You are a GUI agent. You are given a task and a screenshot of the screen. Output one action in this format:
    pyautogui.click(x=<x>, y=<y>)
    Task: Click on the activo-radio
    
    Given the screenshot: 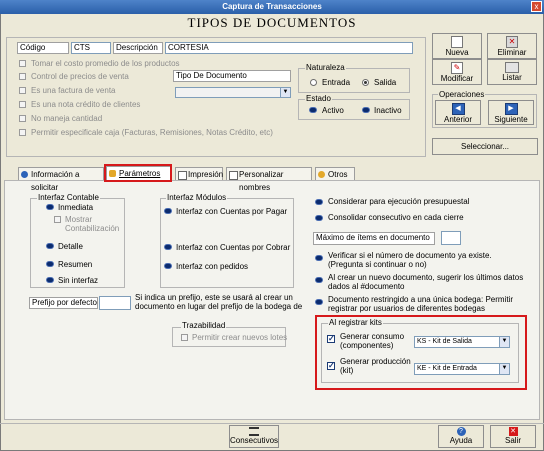 What is the action you would take?
    pyautogui.click(x=313, y=110)
    